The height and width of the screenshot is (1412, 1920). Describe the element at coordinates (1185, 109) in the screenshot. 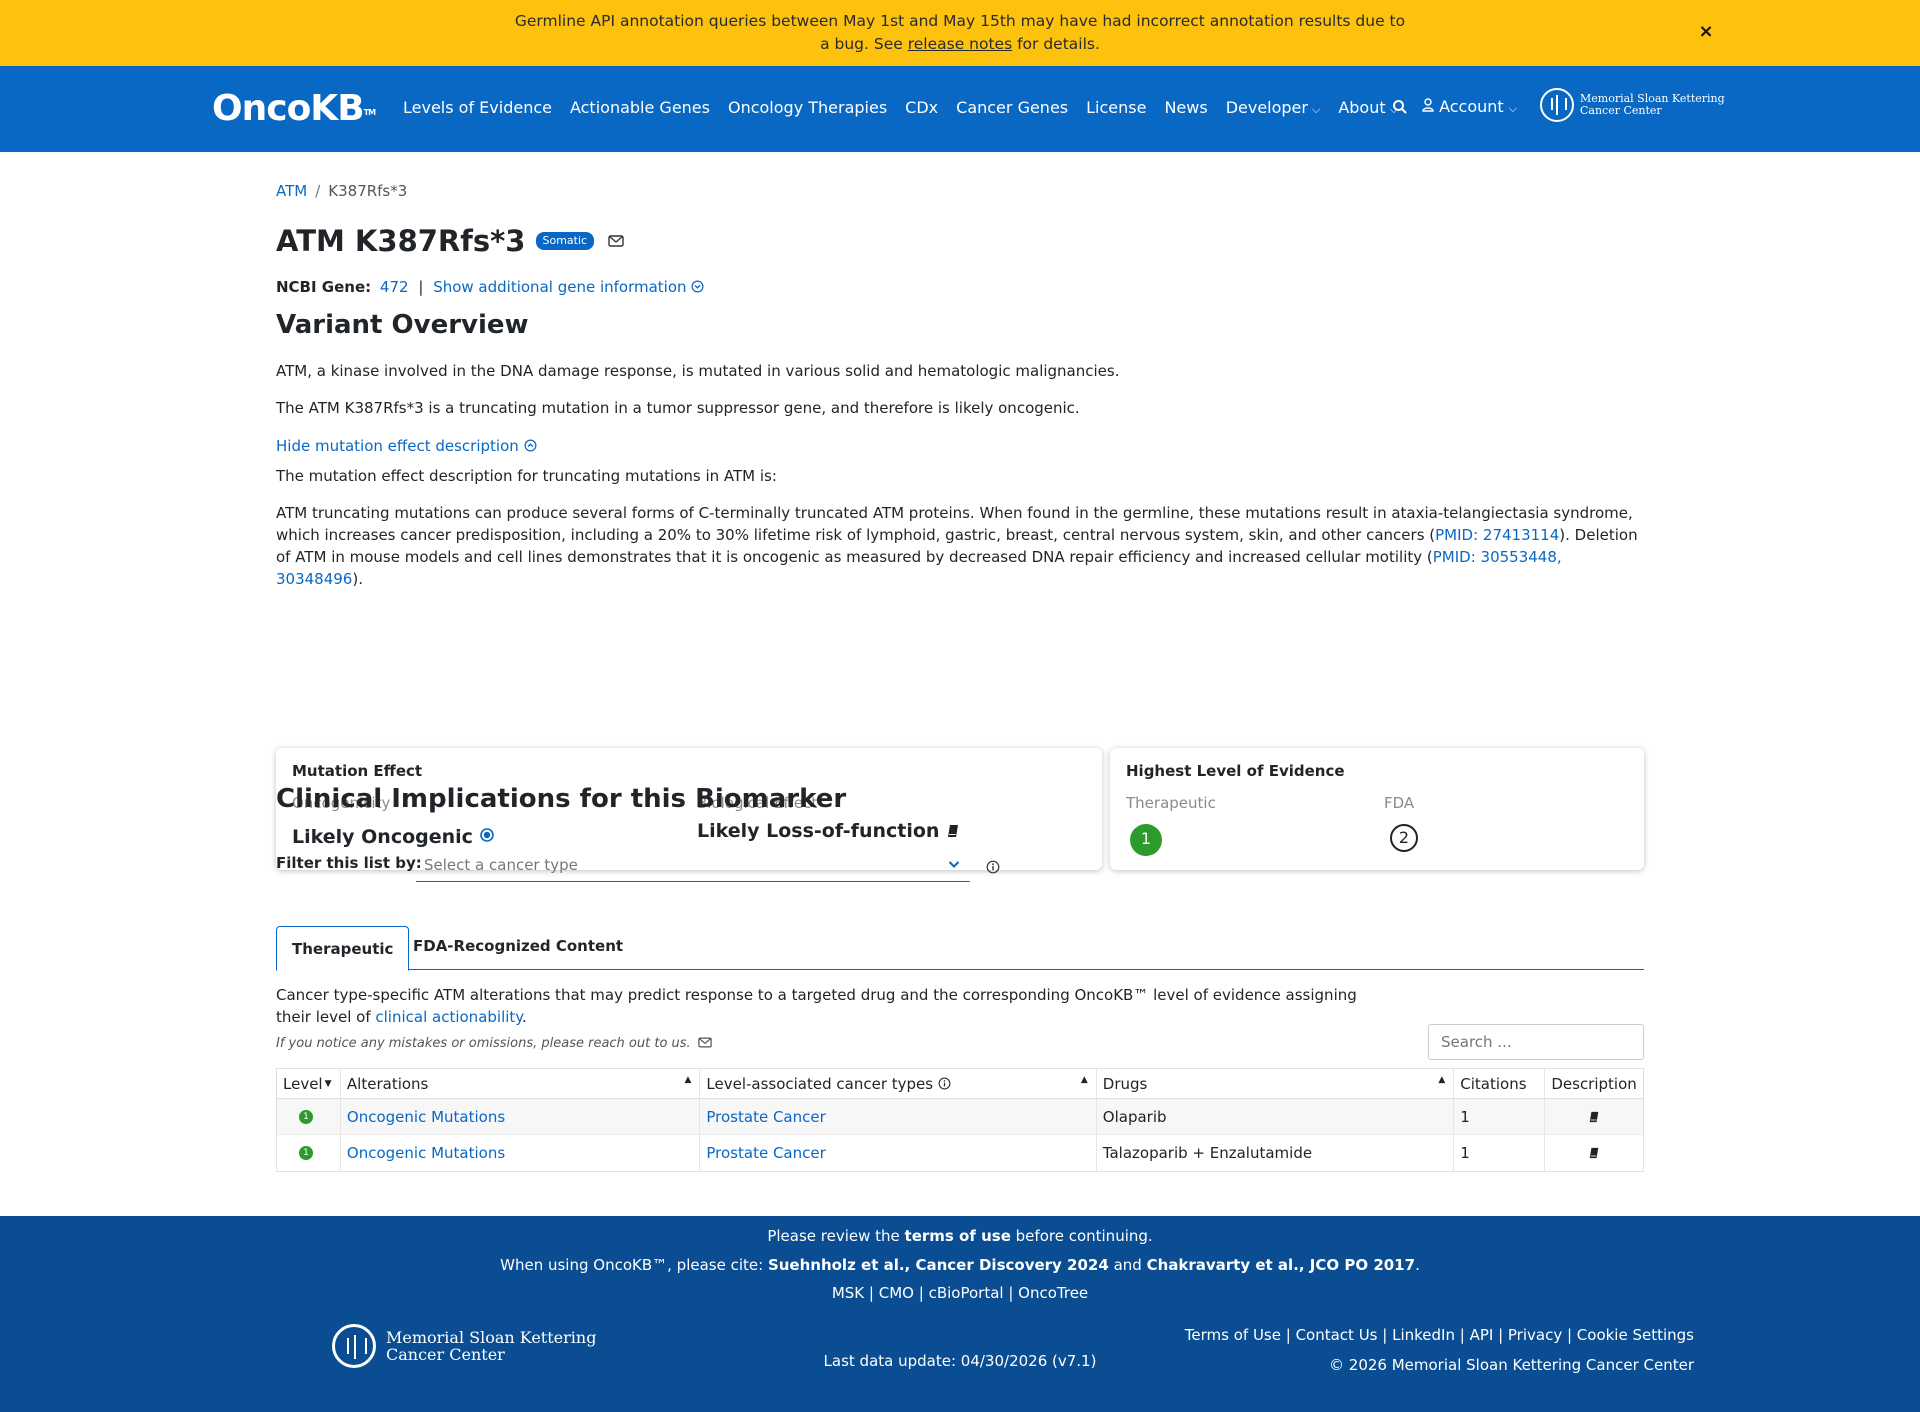

I see `nav-news: News` at that location.